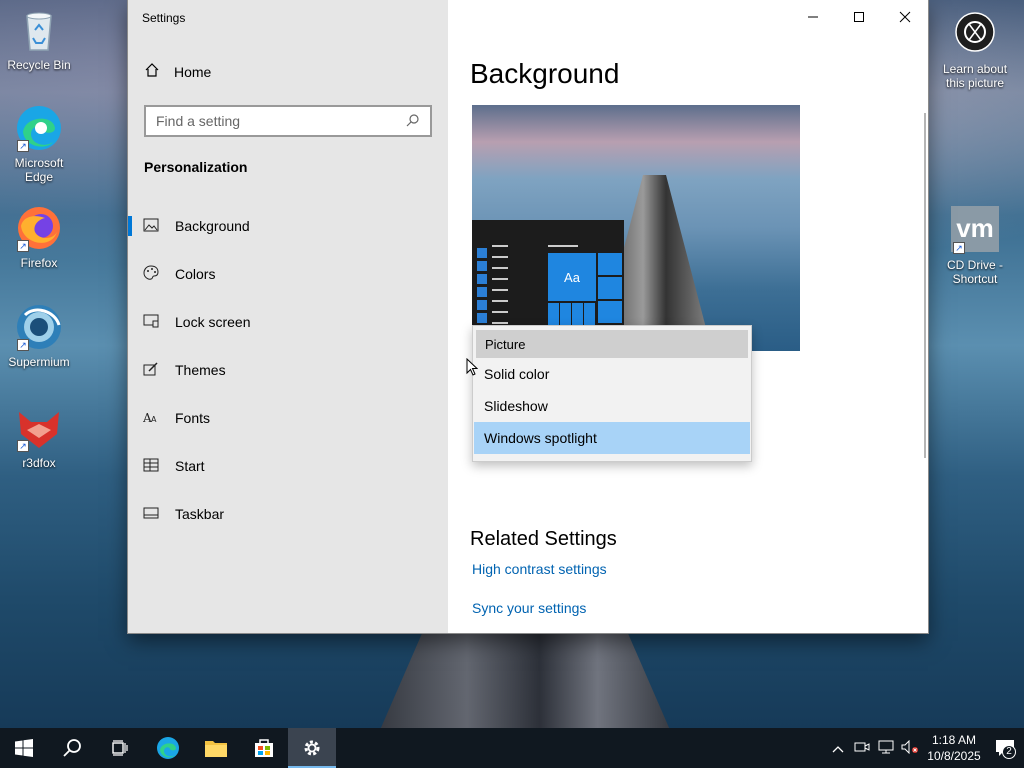 The image size is (1024, 768). I want to click on meet-now-icon, so click(862, 748).